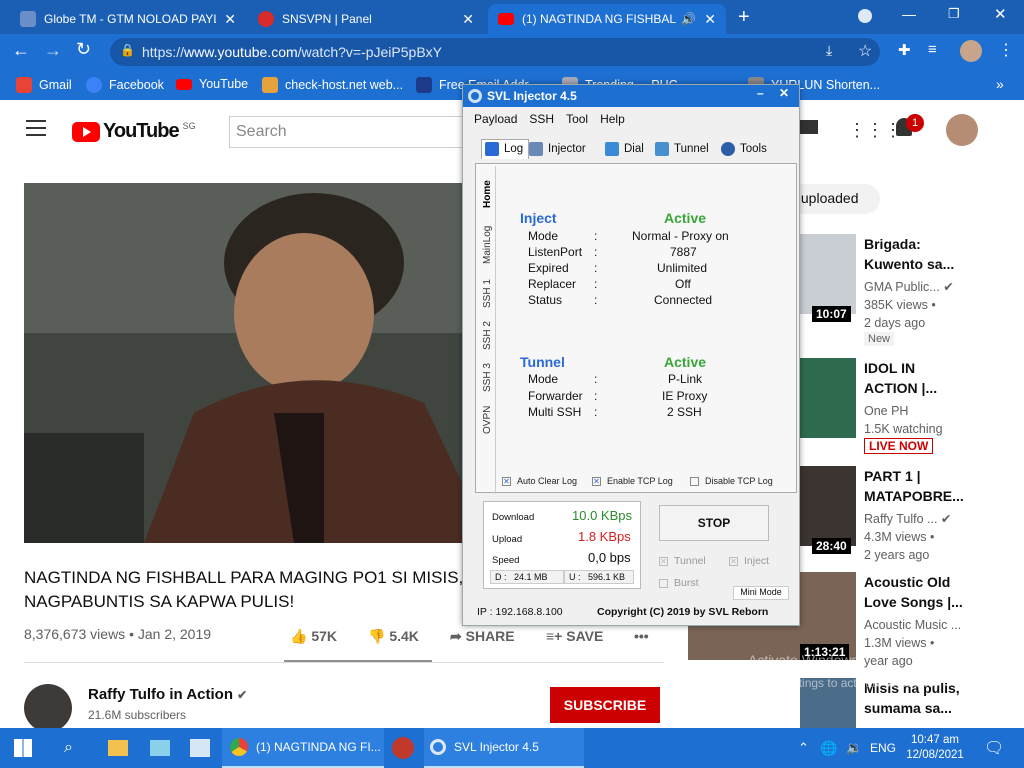 The image size is (1024, 768). I want to click on tab-globe-tm: Globe TM - GTM NOLOAD PAYLO ✕, so click(128, 19).